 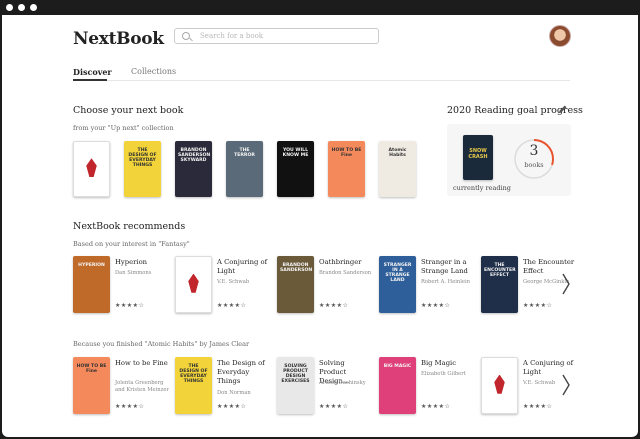 What do you see at coordinates (131, 244) in the screenshot?
I see `row-subheading-fantasy: Based on your interest in "Fantasy"` at bounding box center [131, 244].